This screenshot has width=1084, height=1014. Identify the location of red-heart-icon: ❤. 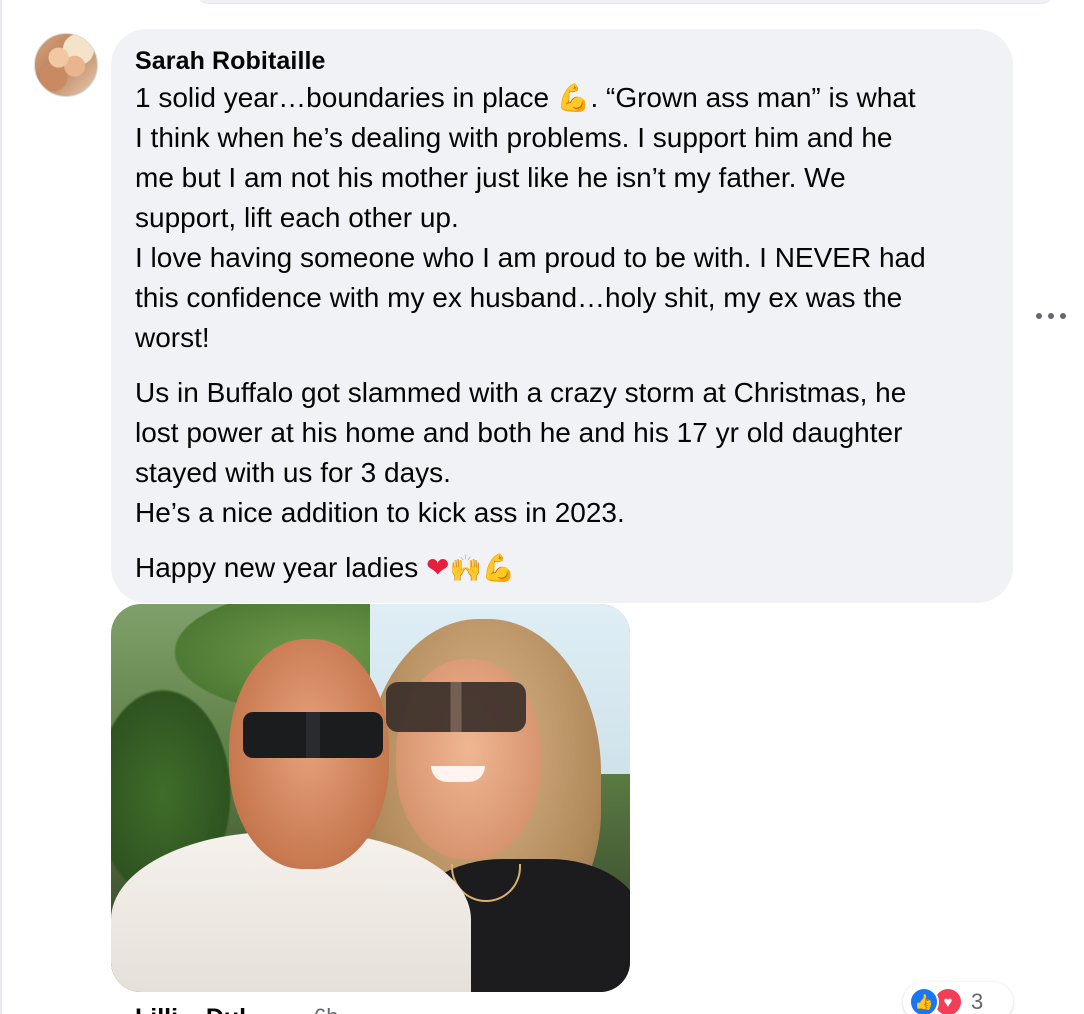
(438, 567).